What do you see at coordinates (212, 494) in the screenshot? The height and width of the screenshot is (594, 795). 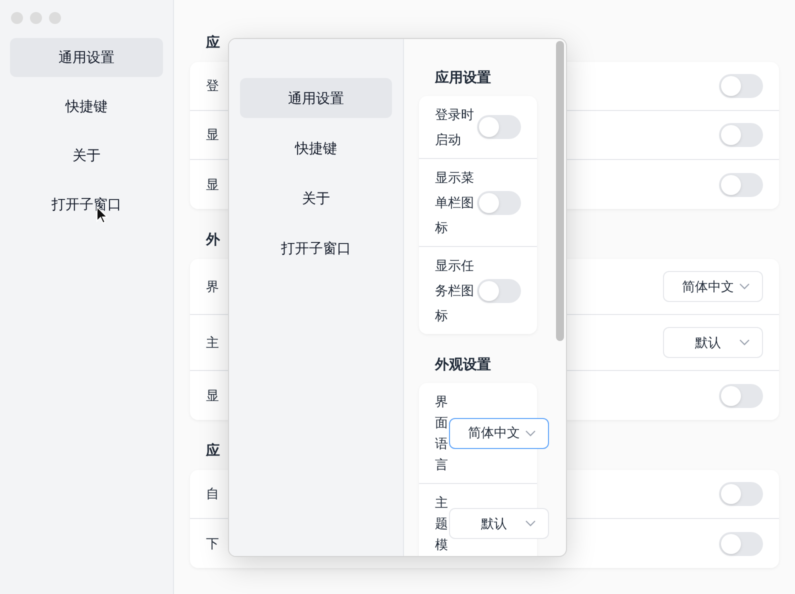 I see `setting-label: 自` at bounding box center [212, 494].